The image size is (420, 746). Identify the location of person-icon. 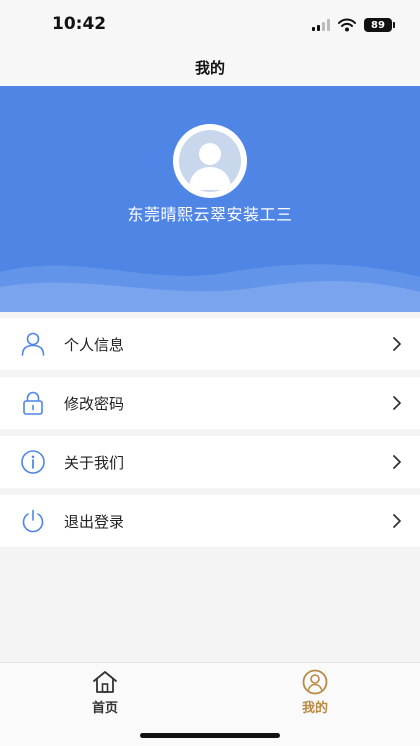
(33, 344).